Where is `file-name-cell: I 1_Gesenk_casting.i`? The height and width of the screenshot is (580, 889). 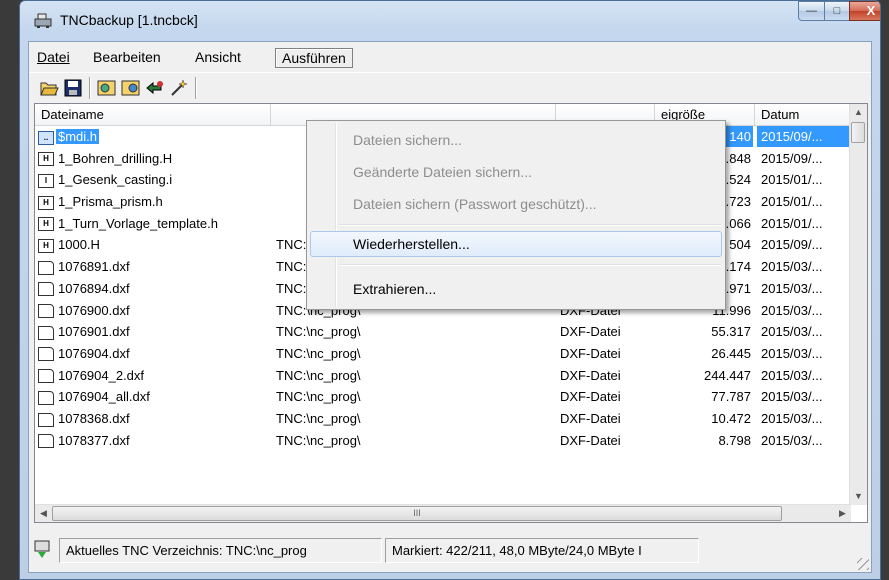
file-name-cell: I 1_Gesenk_casting.i is located at coordinates (152, 179).